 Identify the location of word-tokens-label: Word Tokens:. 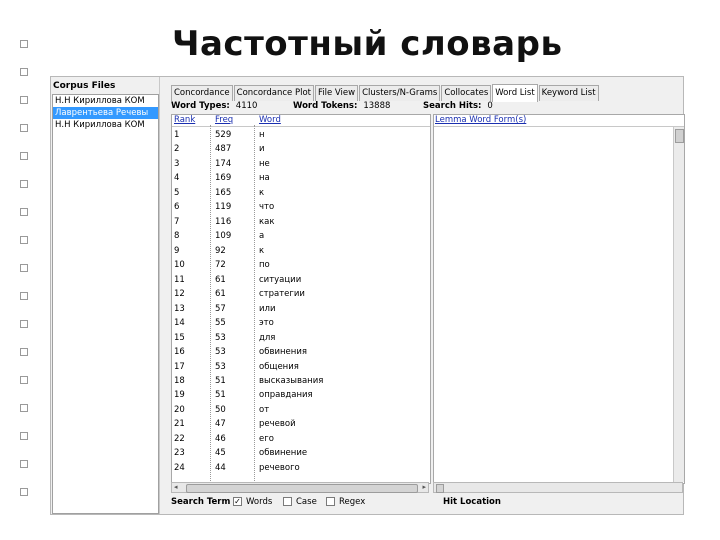
(325, 106).